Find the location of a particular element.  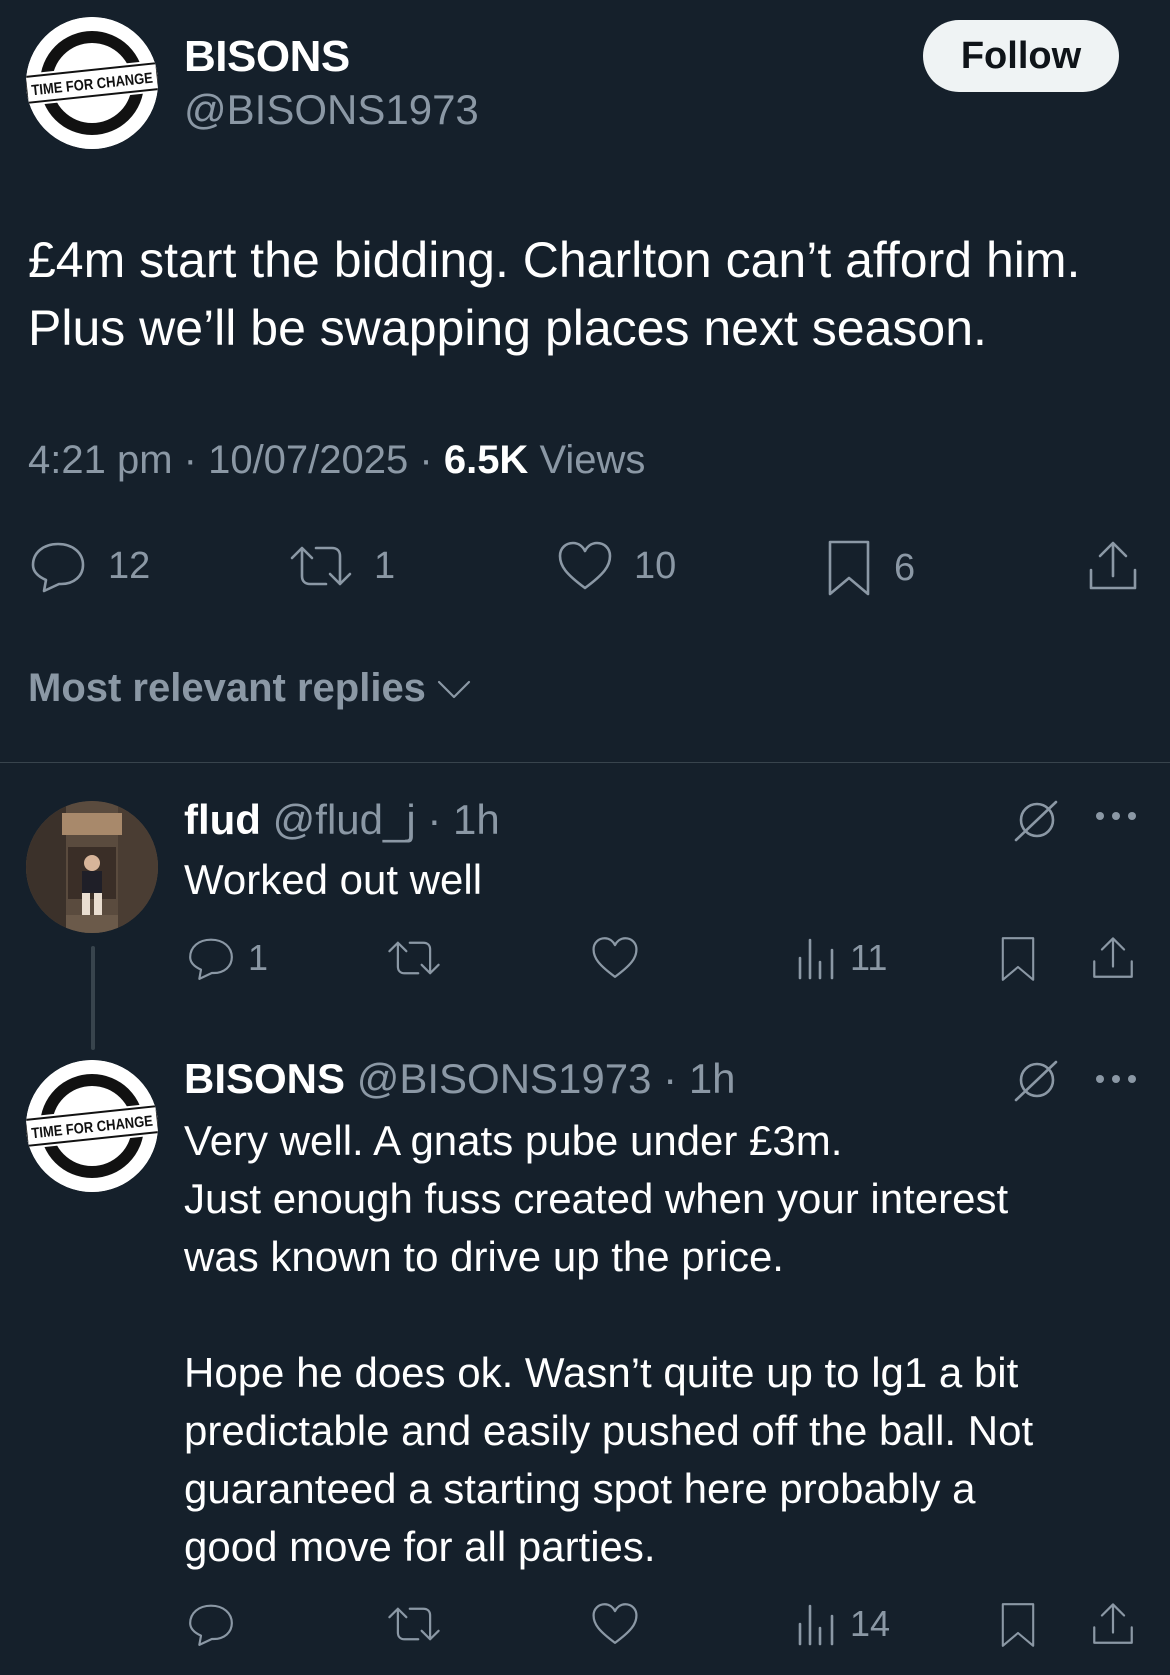

replies-sort-dropdown: Most relevant replies is located at coordinates (250, 688).